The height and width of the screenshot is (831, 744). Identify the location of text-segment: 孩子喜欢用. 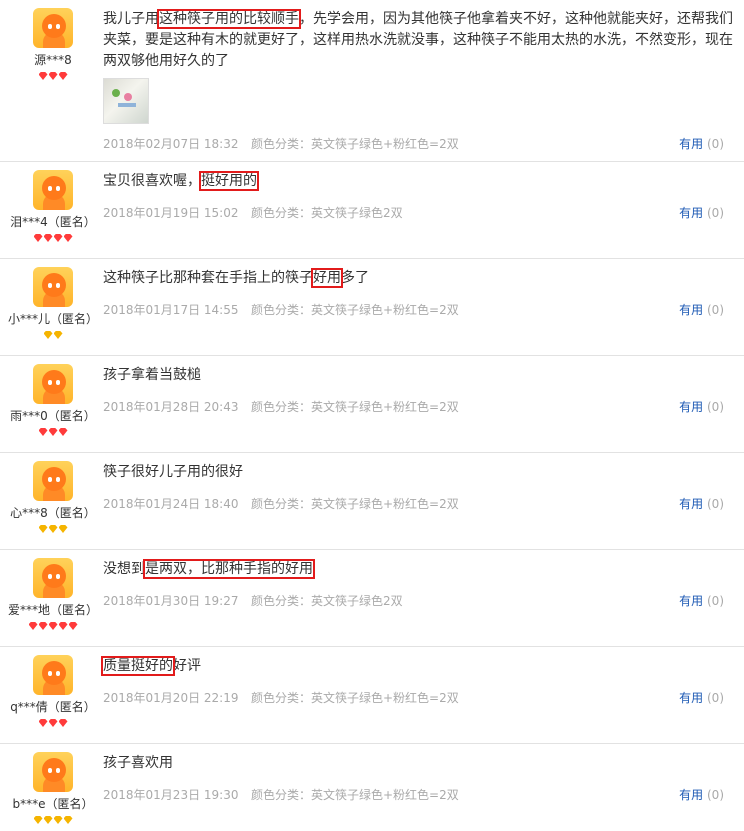
(138, 763).